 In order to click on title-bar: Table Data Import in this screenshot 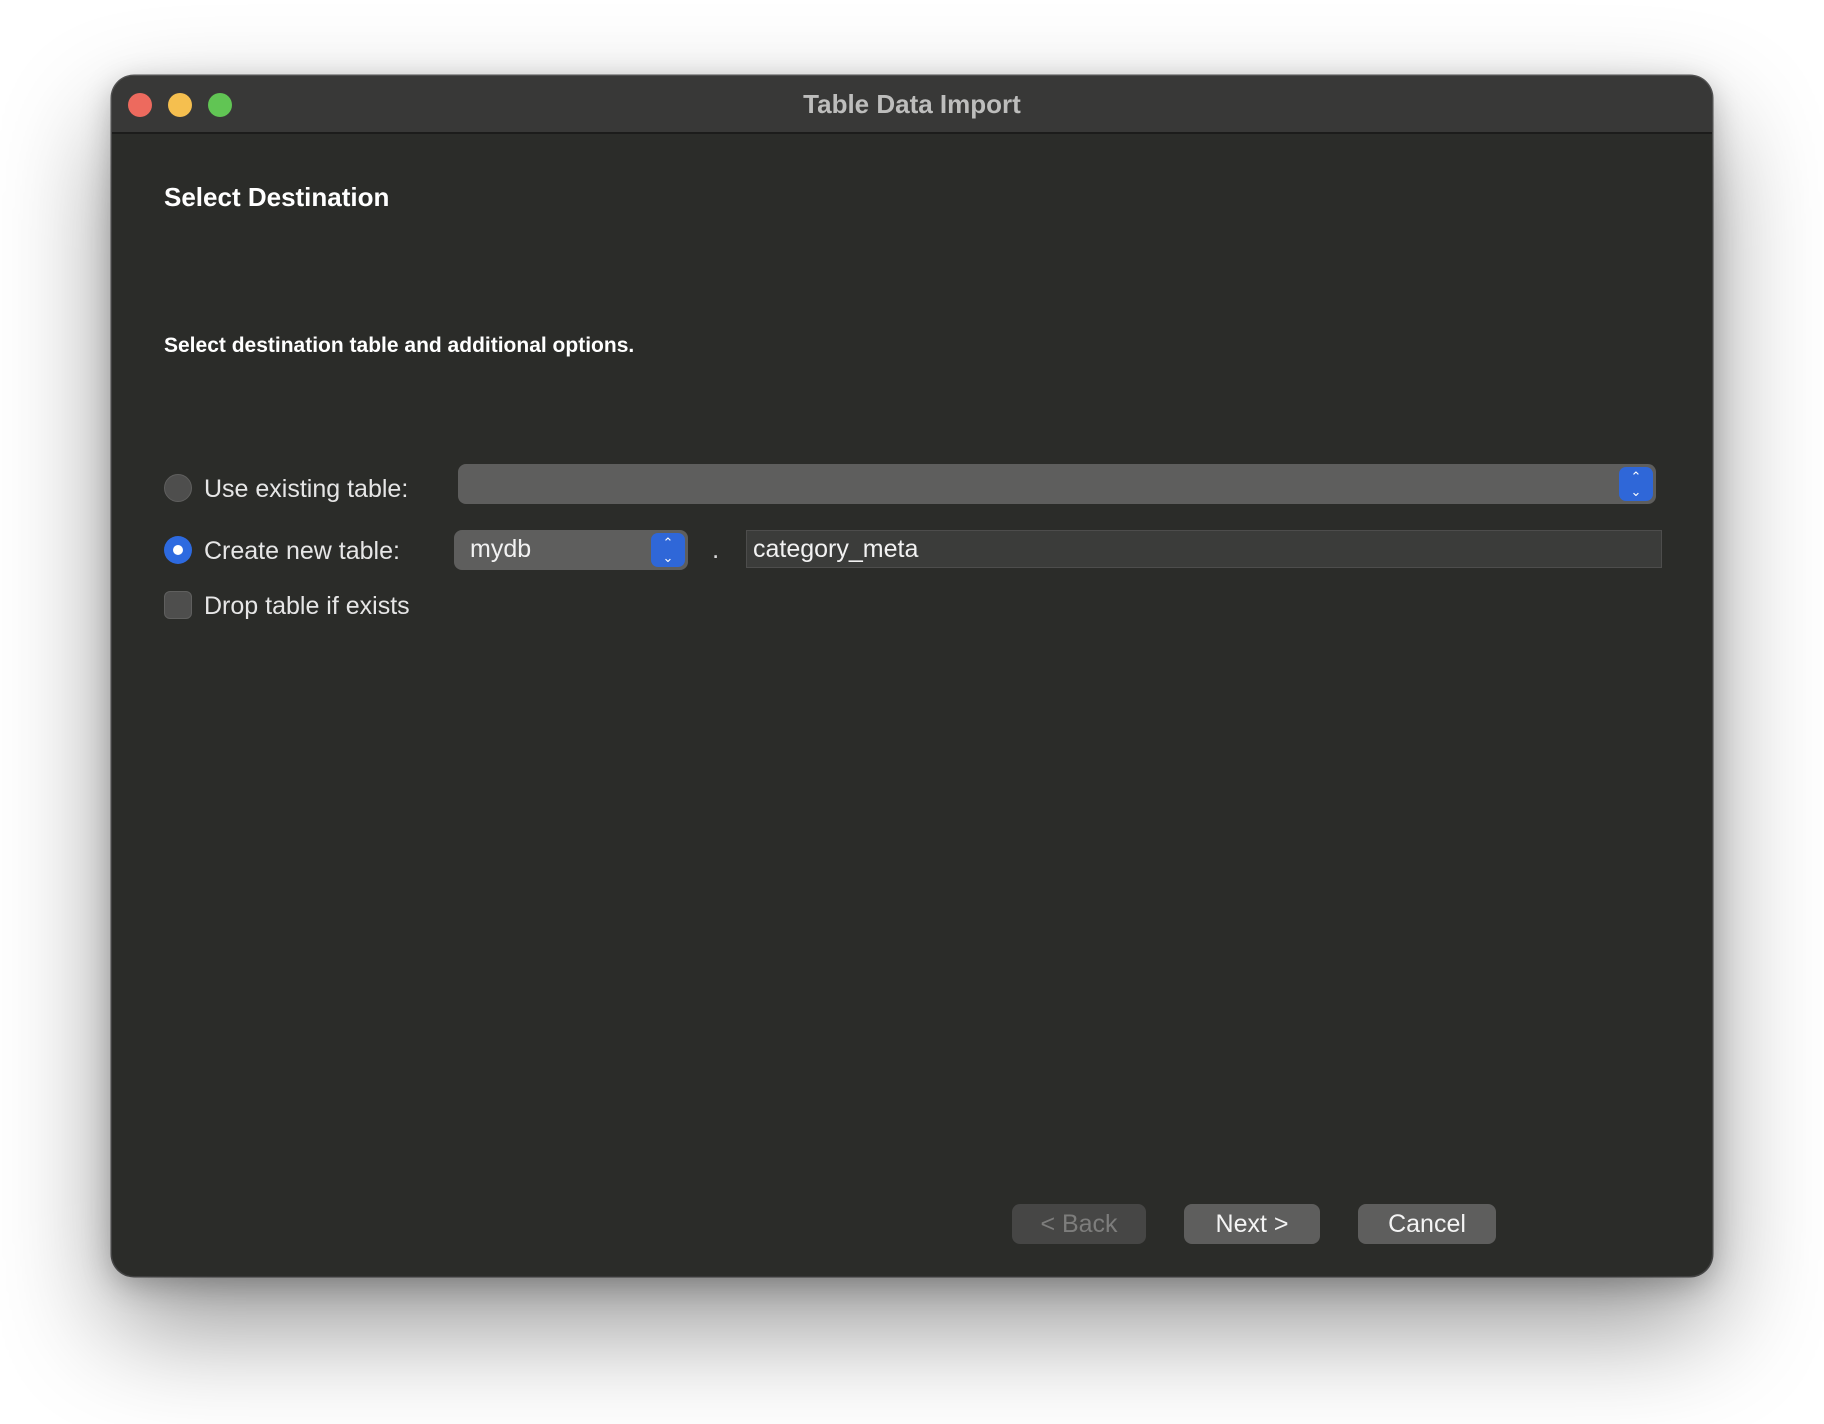, I will do `click(912, 105)`.